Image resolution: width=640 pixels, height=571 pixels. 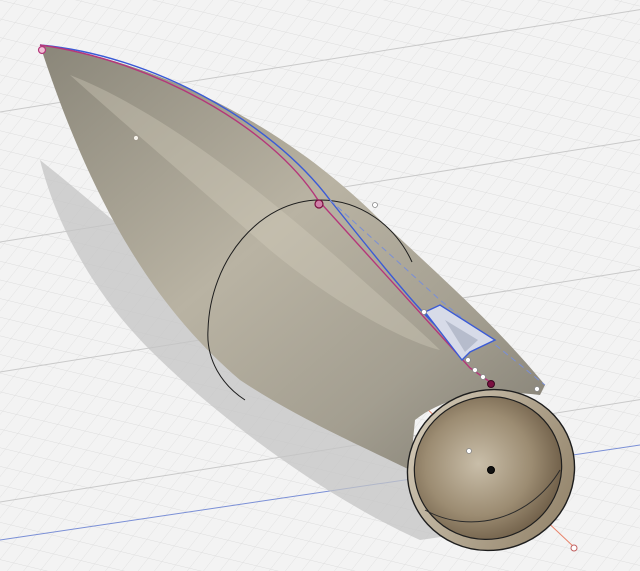 I want to click on selected-point-icon, so click(x=491, y=384).